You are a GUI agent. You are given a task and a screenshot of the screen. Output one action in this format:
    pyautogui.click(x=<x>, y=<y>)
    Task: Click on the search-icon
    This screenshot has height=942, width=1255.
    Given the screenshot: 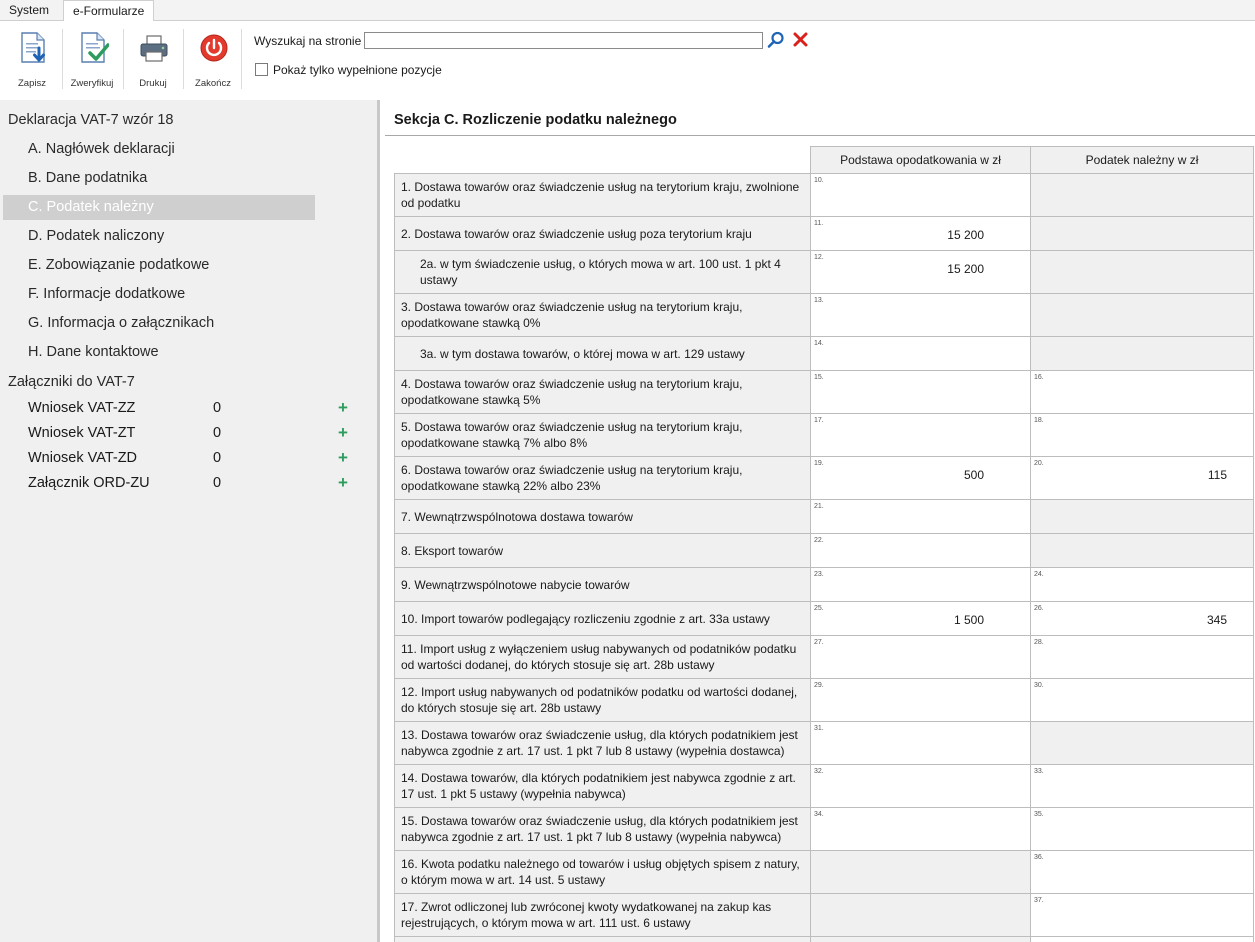 What is the action you would take?
    pyautogui.click(x=776, y=40)
    